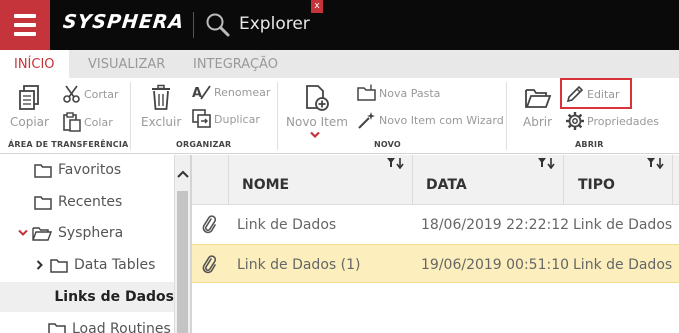 The image size is (679, 333). I want to click on cell-name: Link de Dados (1), so click(299, 265).